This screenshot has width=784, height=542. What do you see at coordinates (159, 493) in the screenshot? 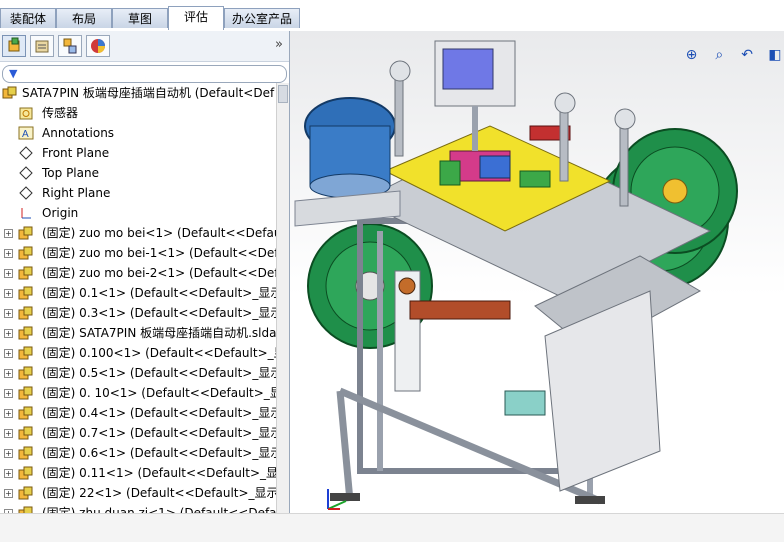
I see `tree-item-label: (固定) 22<1> (Default<<Default>_显示状` at bounding box center [159, 493].